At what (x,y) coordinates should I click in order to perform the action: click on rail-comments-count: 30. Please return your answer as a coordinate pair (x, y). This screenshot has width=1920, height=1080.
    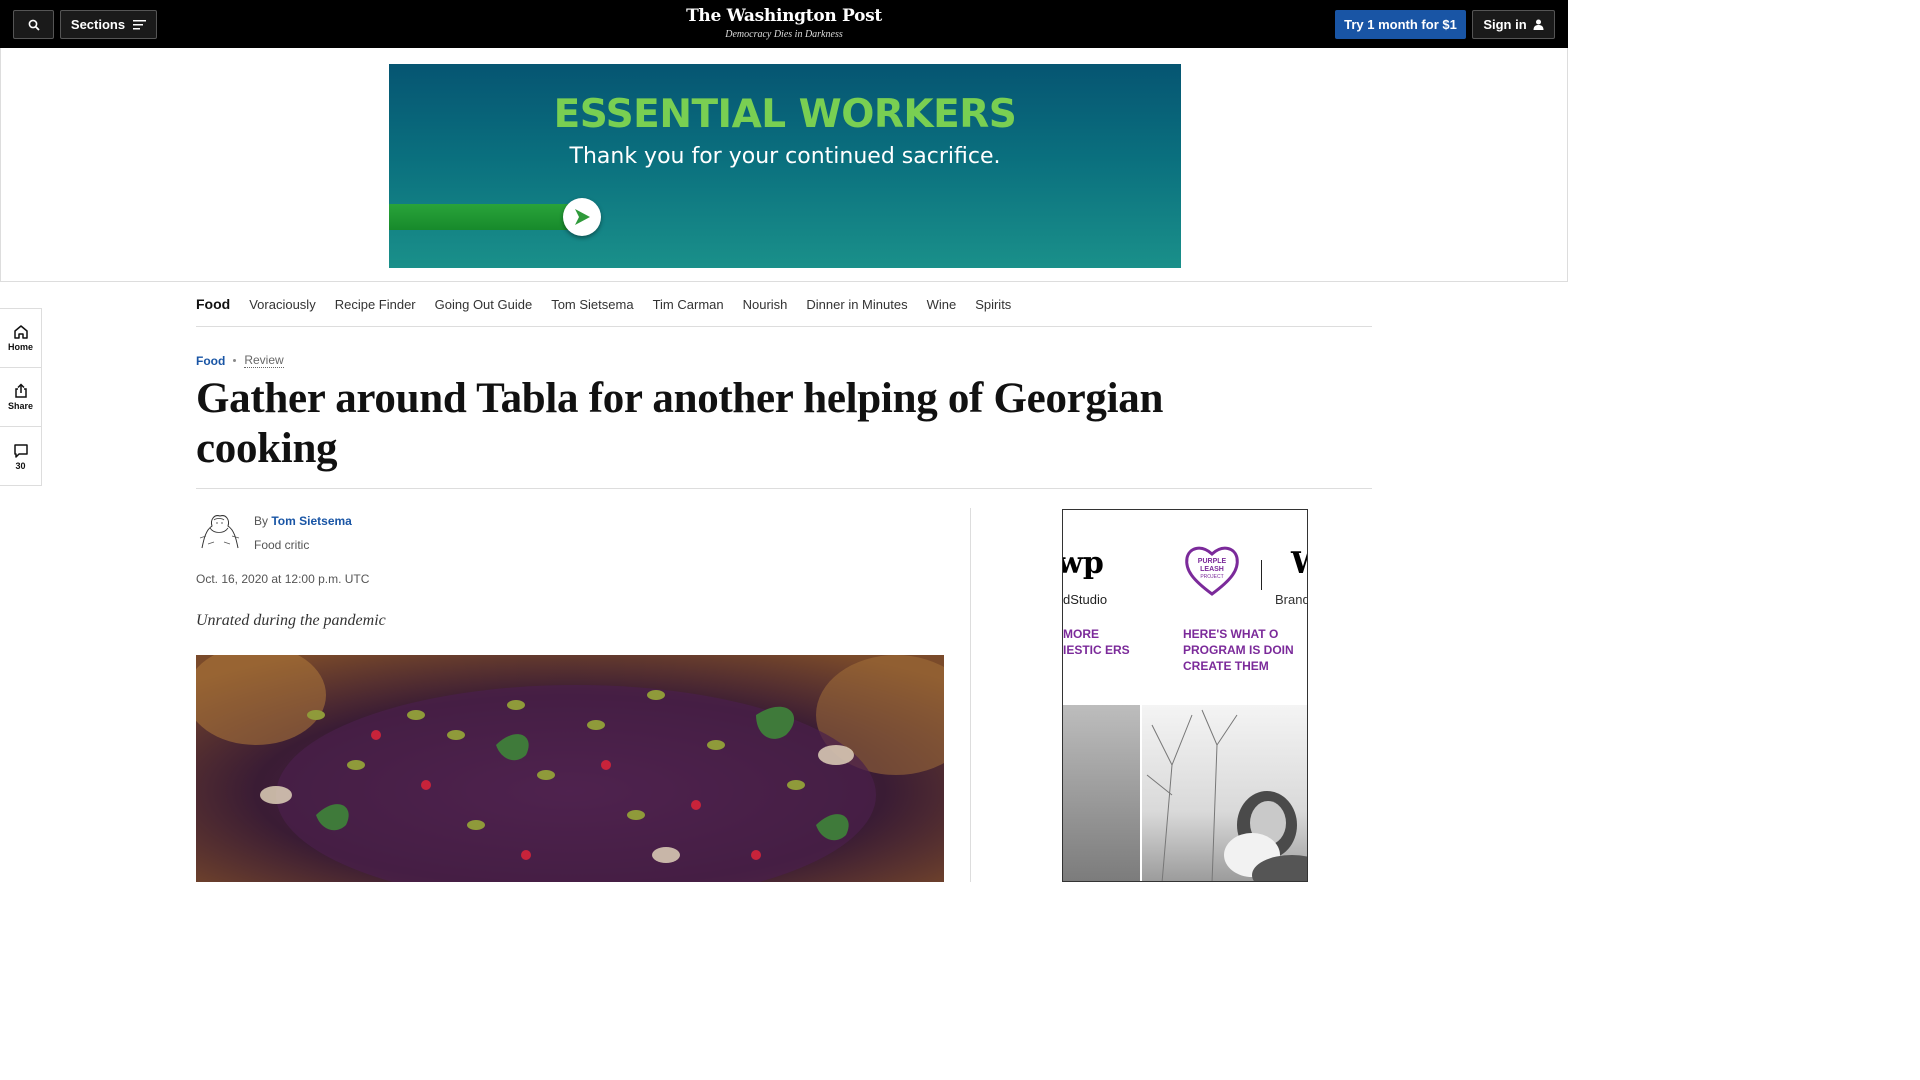
    Looking at the image, I should click on (20, 465).